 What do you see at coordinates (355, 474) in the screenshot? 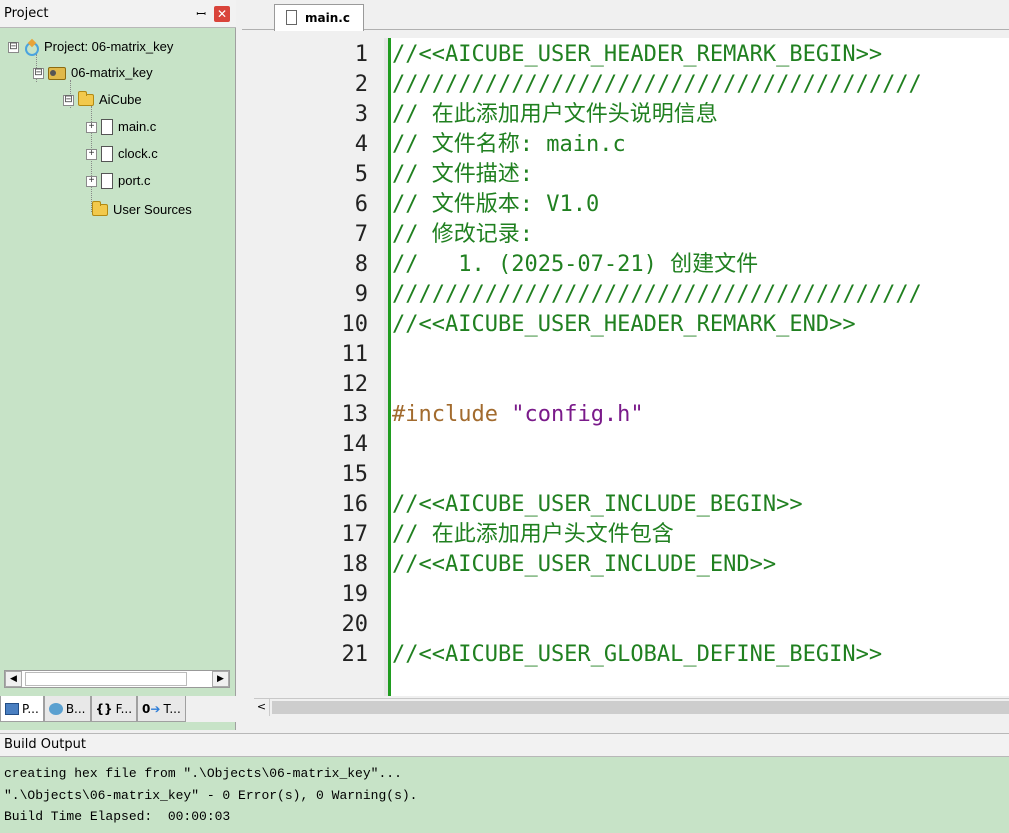
I see `line-number: 15` at bounding box center [355, 474].